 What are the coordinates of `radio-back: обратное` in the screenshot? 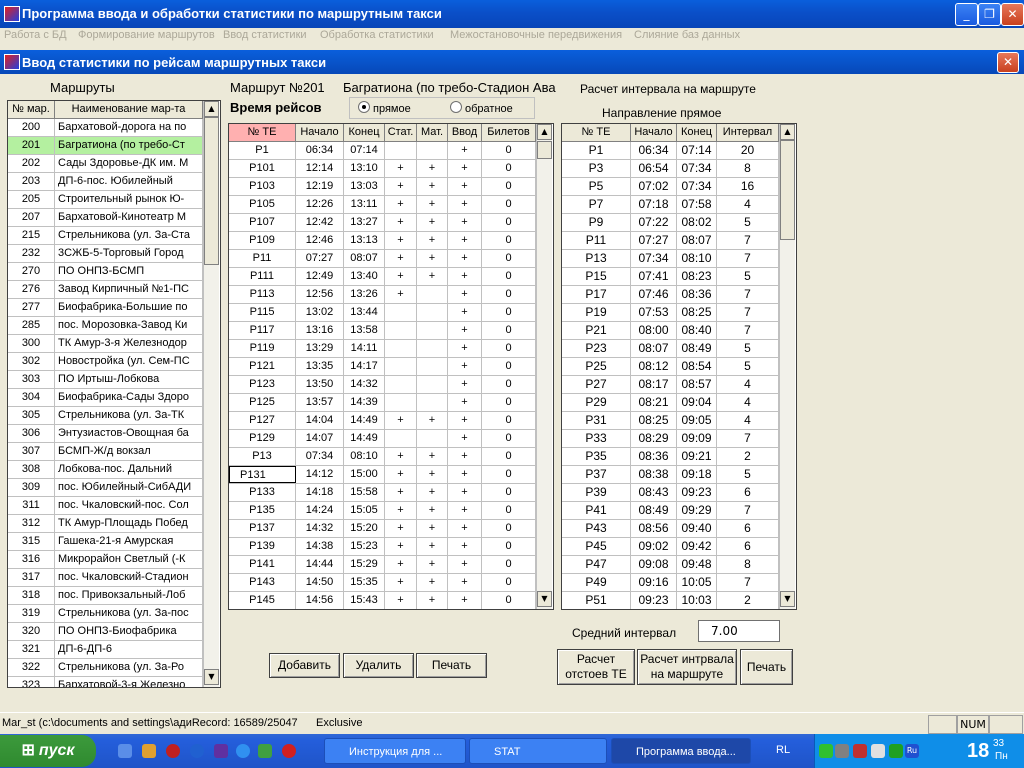 It's located at (481, 108).